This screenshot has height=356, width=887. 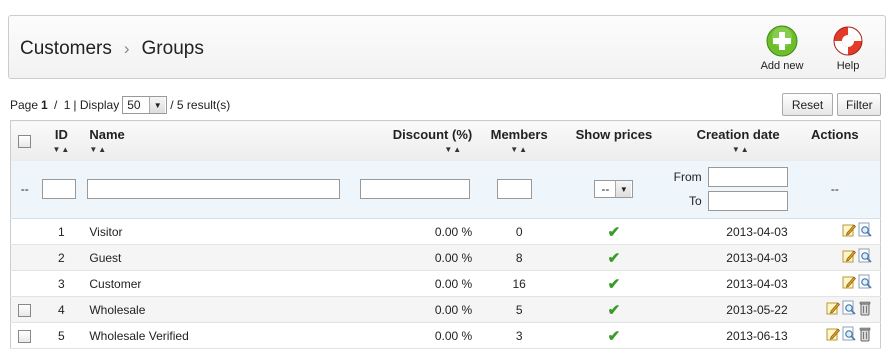 I want to click on table-row: 2 Guest 0.00 % 8 ✔ 2013-04-03, so click(x=445, y=257).